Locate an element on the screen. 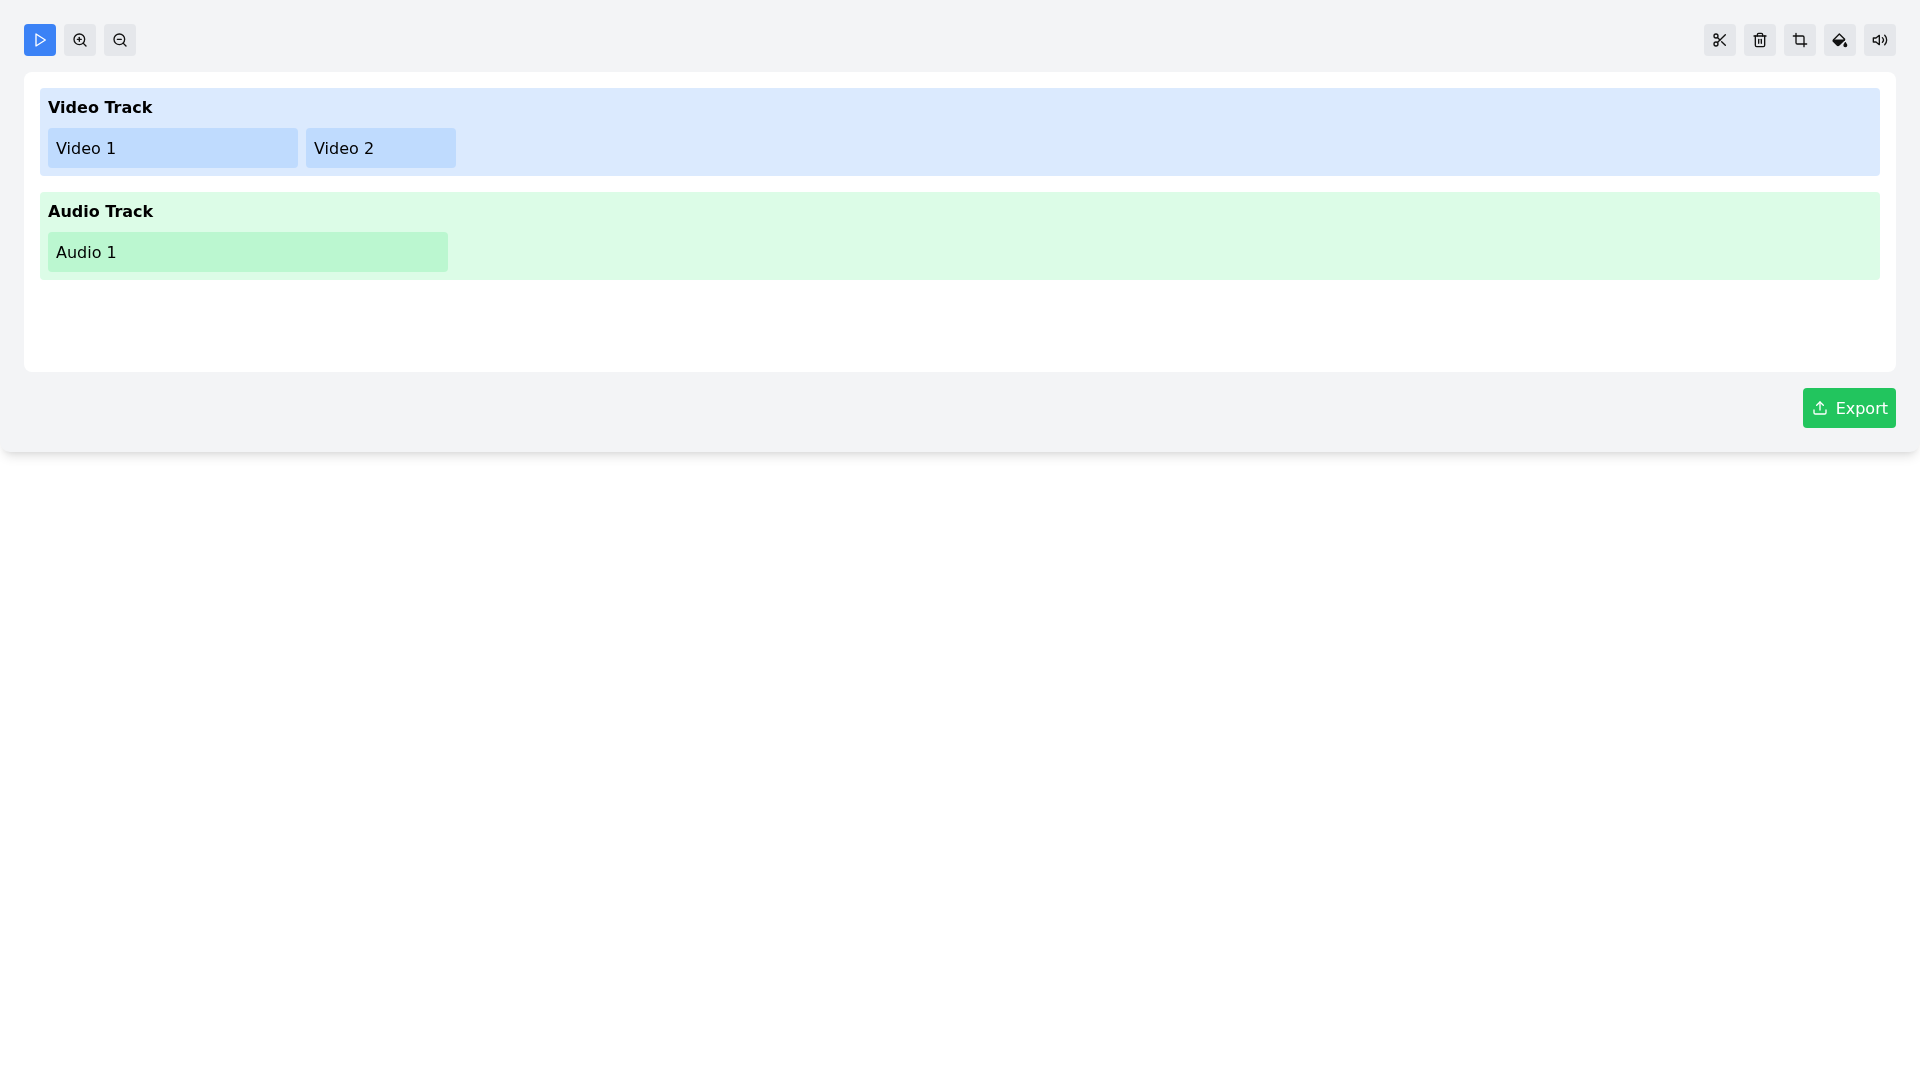 Image resolution: width=1920 pixels, height=1080 pixels. trash-icon is located at coordinates (1760, 40).